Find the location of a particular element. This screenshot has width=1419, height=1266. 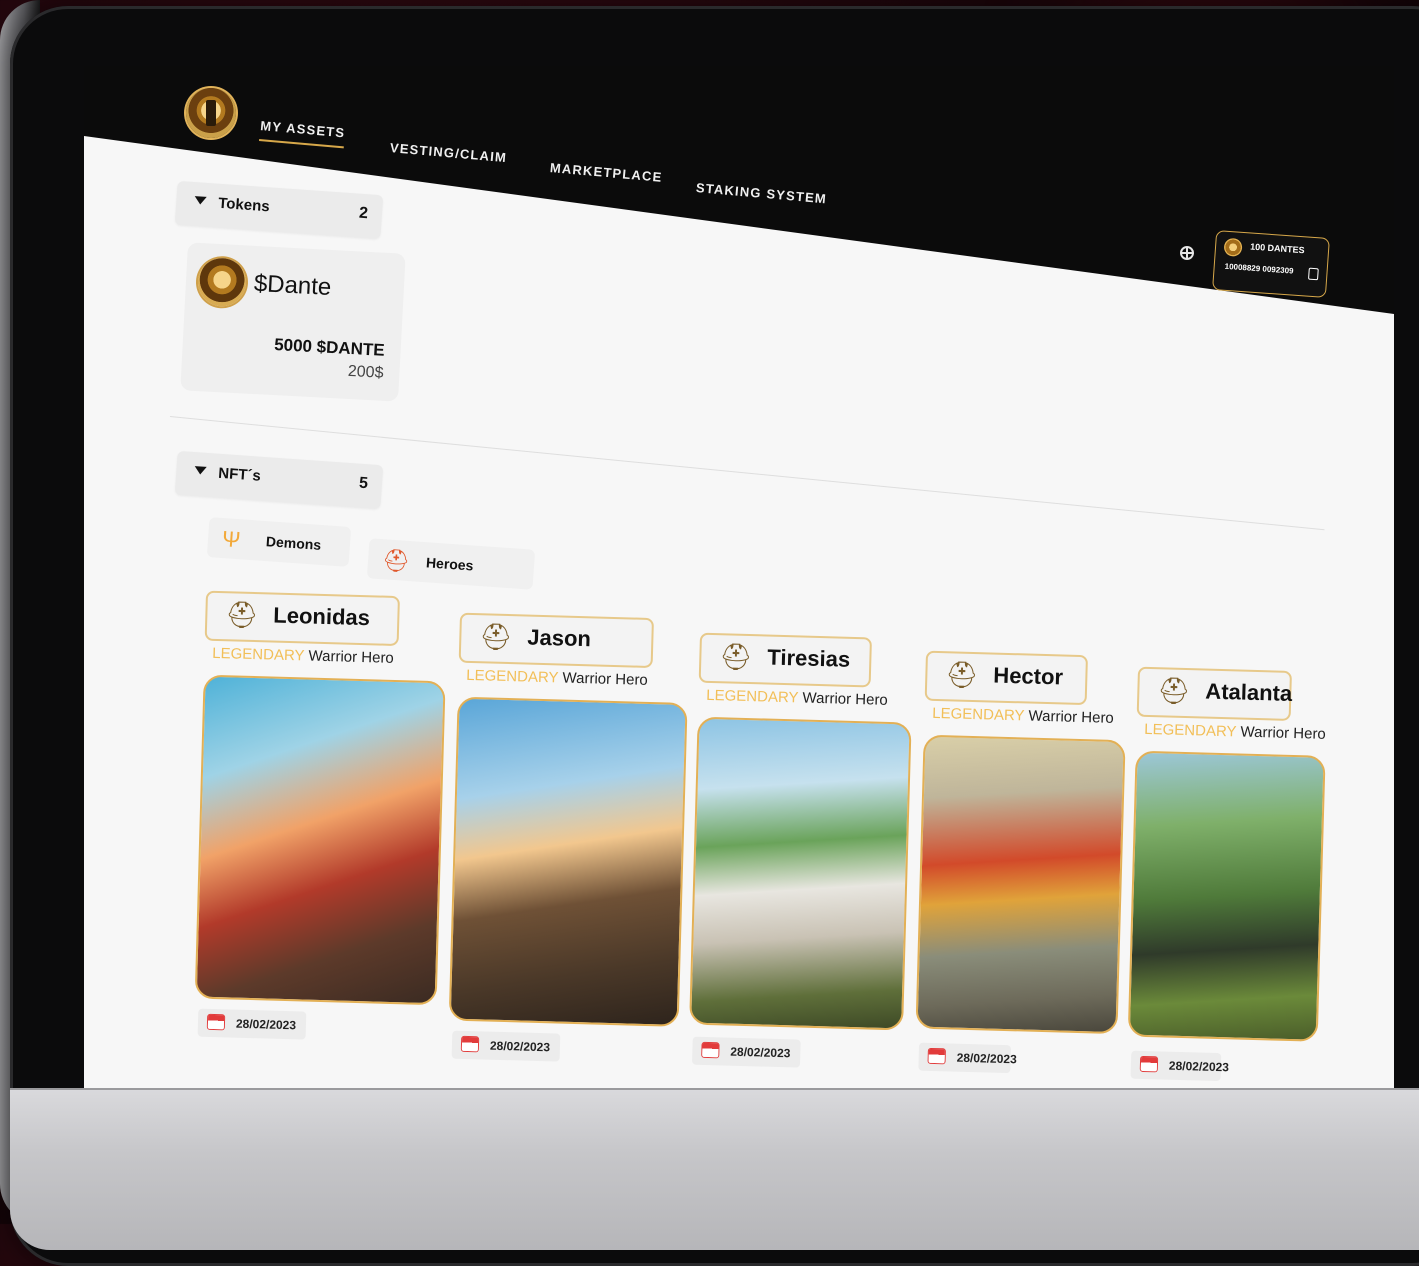

tokens-label: Tokens is located at coordinates (244, 205).